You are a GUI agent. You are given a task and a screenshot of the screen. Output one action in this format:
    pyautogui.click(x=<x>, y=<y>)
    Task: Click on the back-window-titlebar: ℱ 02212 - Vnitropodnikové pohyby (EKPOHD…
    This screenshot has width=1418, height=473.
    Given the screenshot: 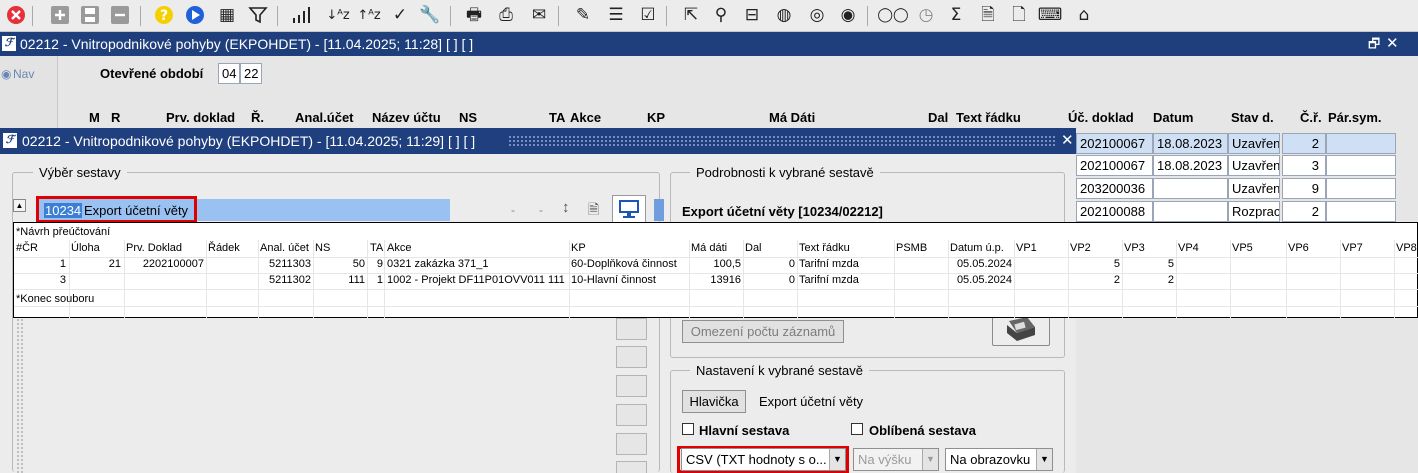 What is the action you would take?
    pyautogui.click(x=709, y=44)
    